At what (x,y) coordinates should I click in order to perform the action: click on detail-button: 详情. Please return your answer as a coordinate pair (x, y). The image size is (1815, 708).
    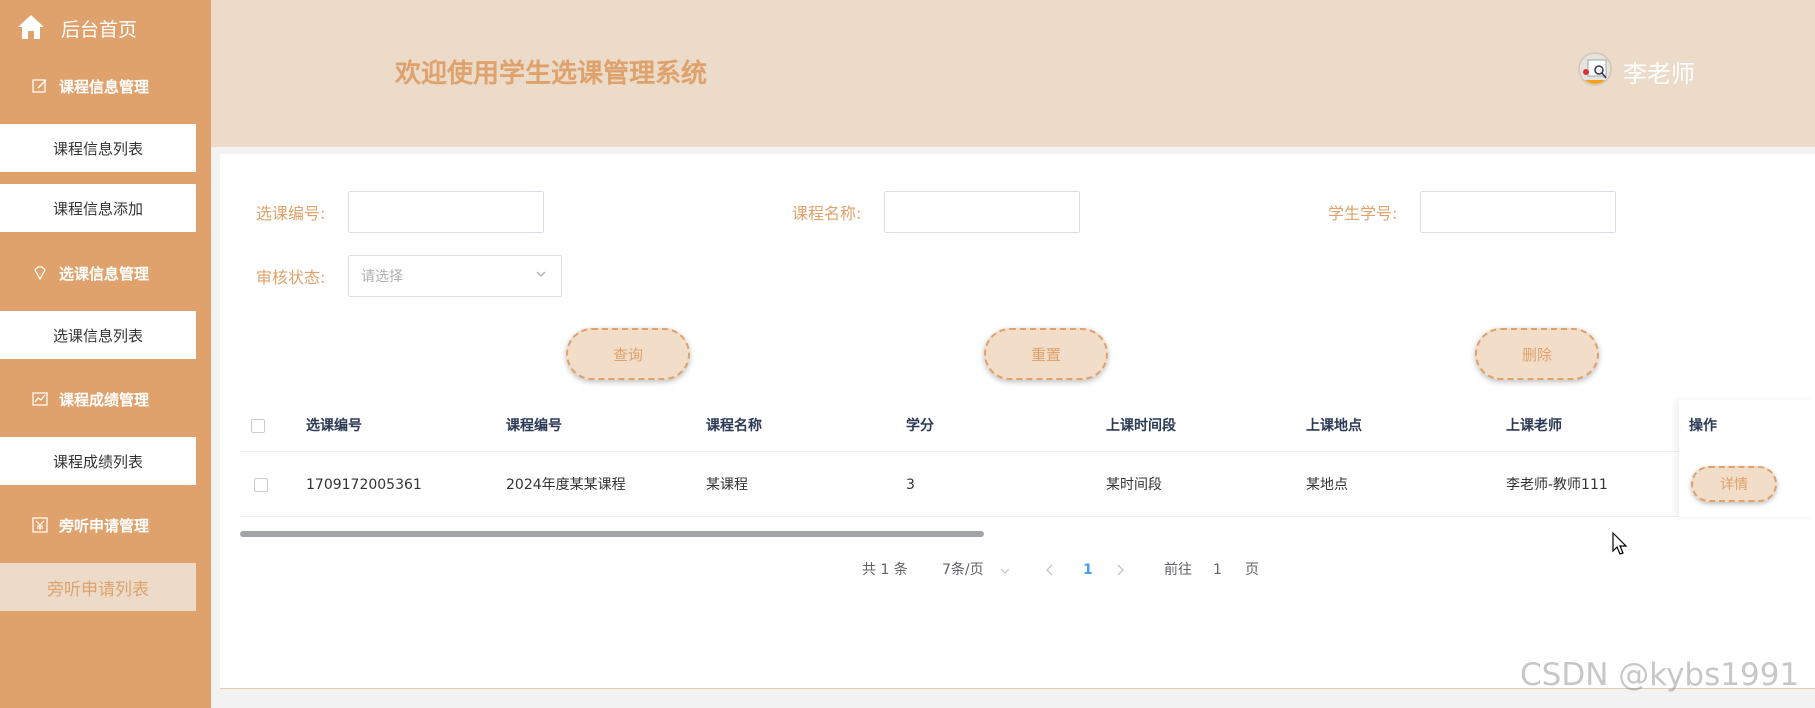
    Looking at the image, I should click on (1734, 484).